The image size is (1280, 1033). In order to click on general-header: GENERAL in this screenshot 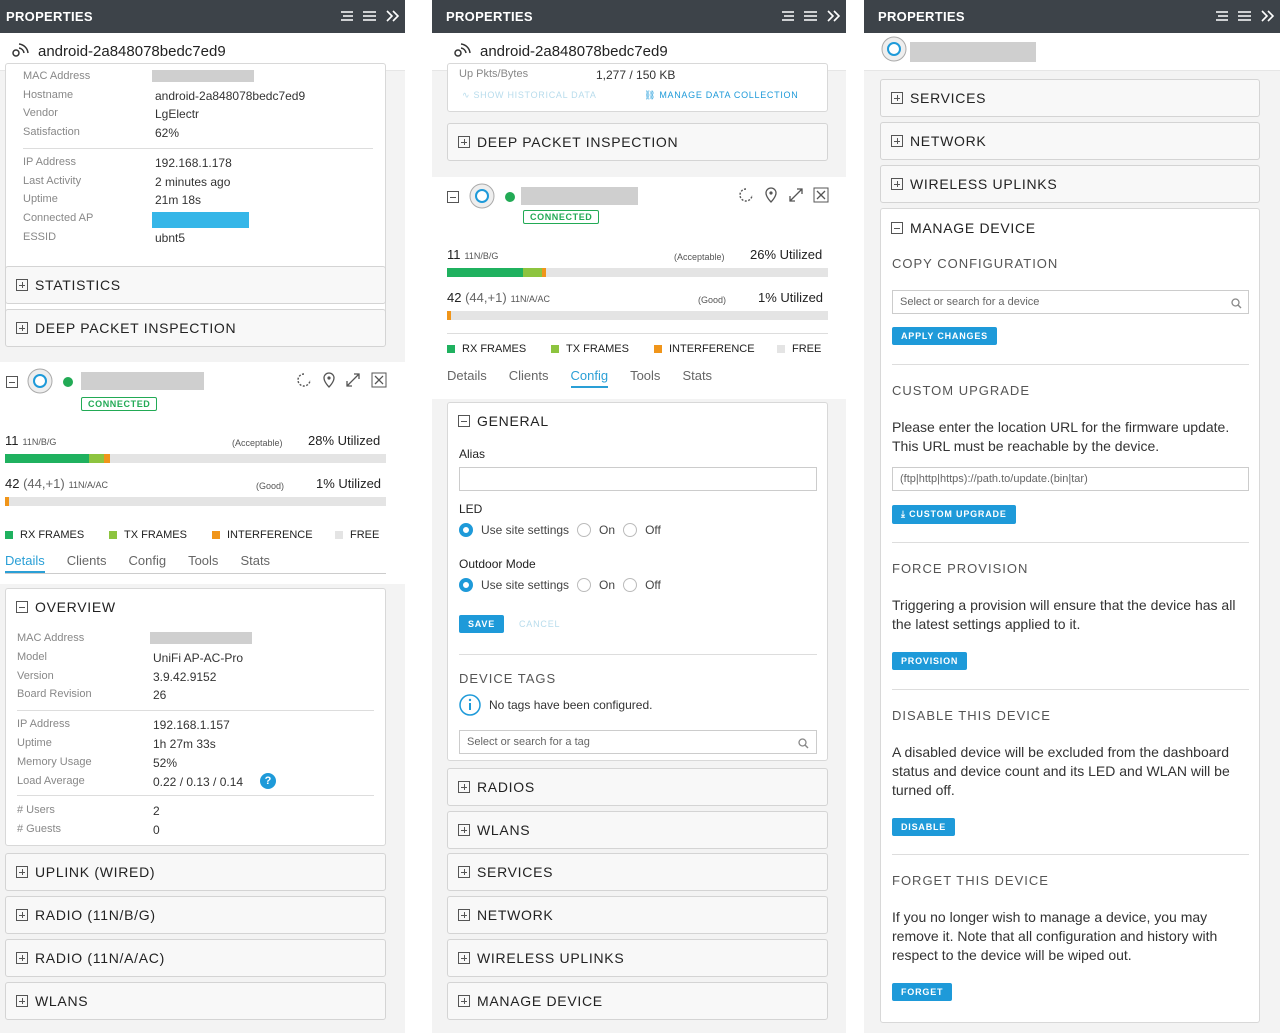, I will do `click(503, 421)`.